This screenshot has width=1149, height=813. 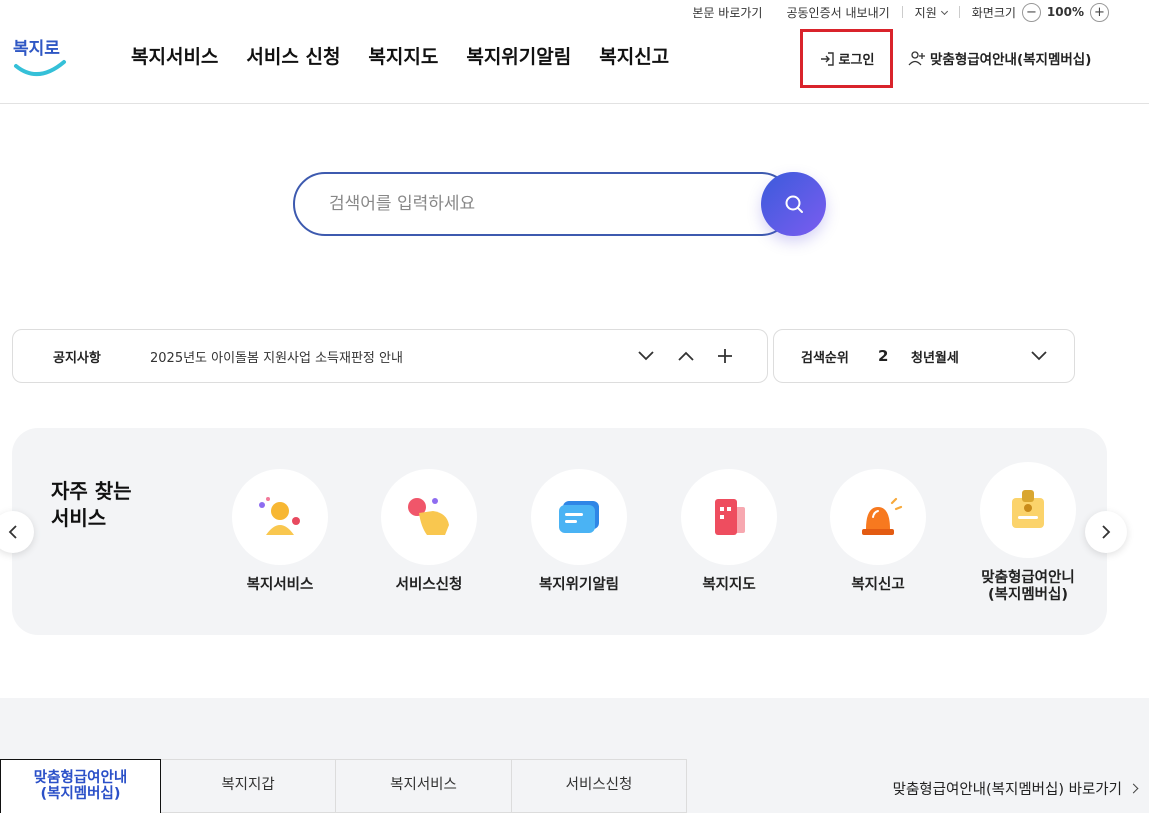 What do you see at coordinates (579, 585) in the screenshot?
I see `service-label: 복지위기알림` at bounding box center [579, 585].